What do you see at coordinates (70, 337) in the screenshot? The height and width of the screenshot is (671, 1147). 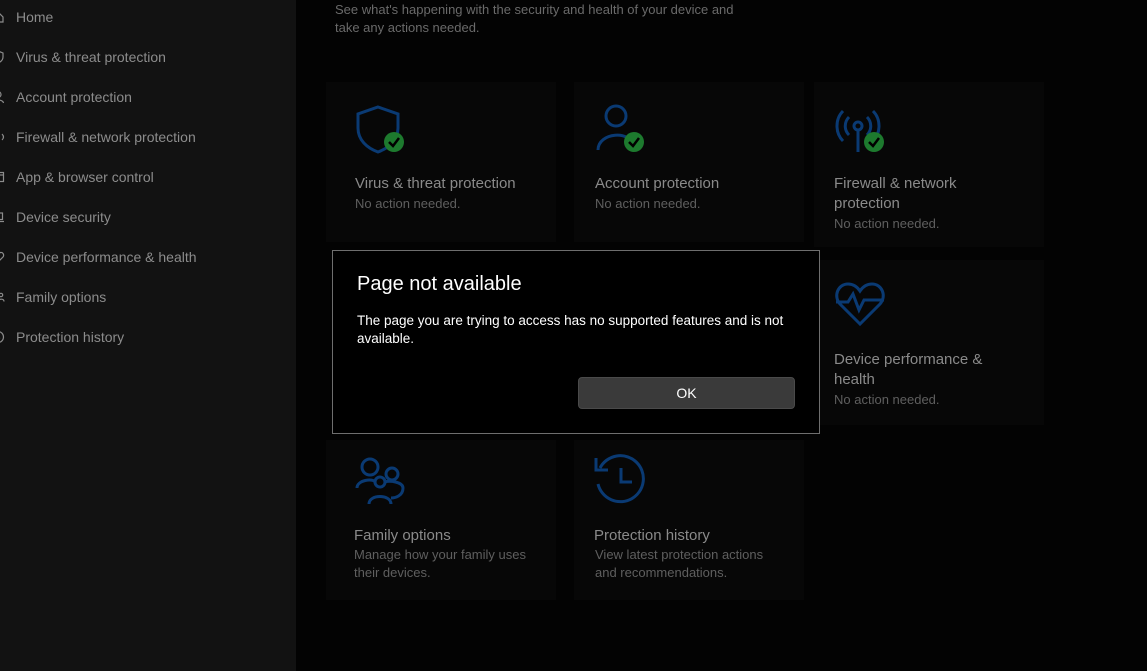 I see `sidebar-item-label: Protection history` at bounding box center [70, 337].